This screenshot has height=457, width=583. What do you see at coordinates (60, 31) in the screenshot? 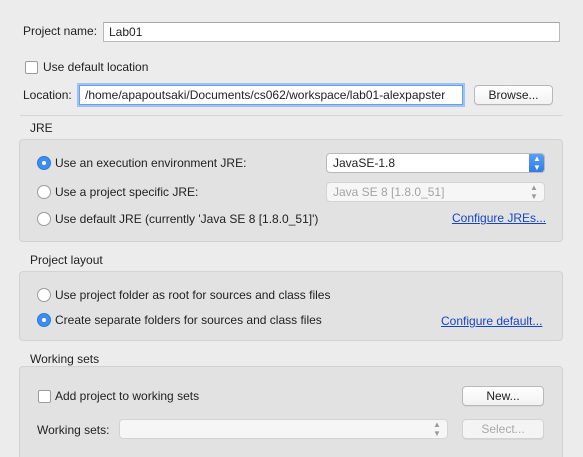
I see `project-name-label: Project name:` at bounding box center [60, 31].